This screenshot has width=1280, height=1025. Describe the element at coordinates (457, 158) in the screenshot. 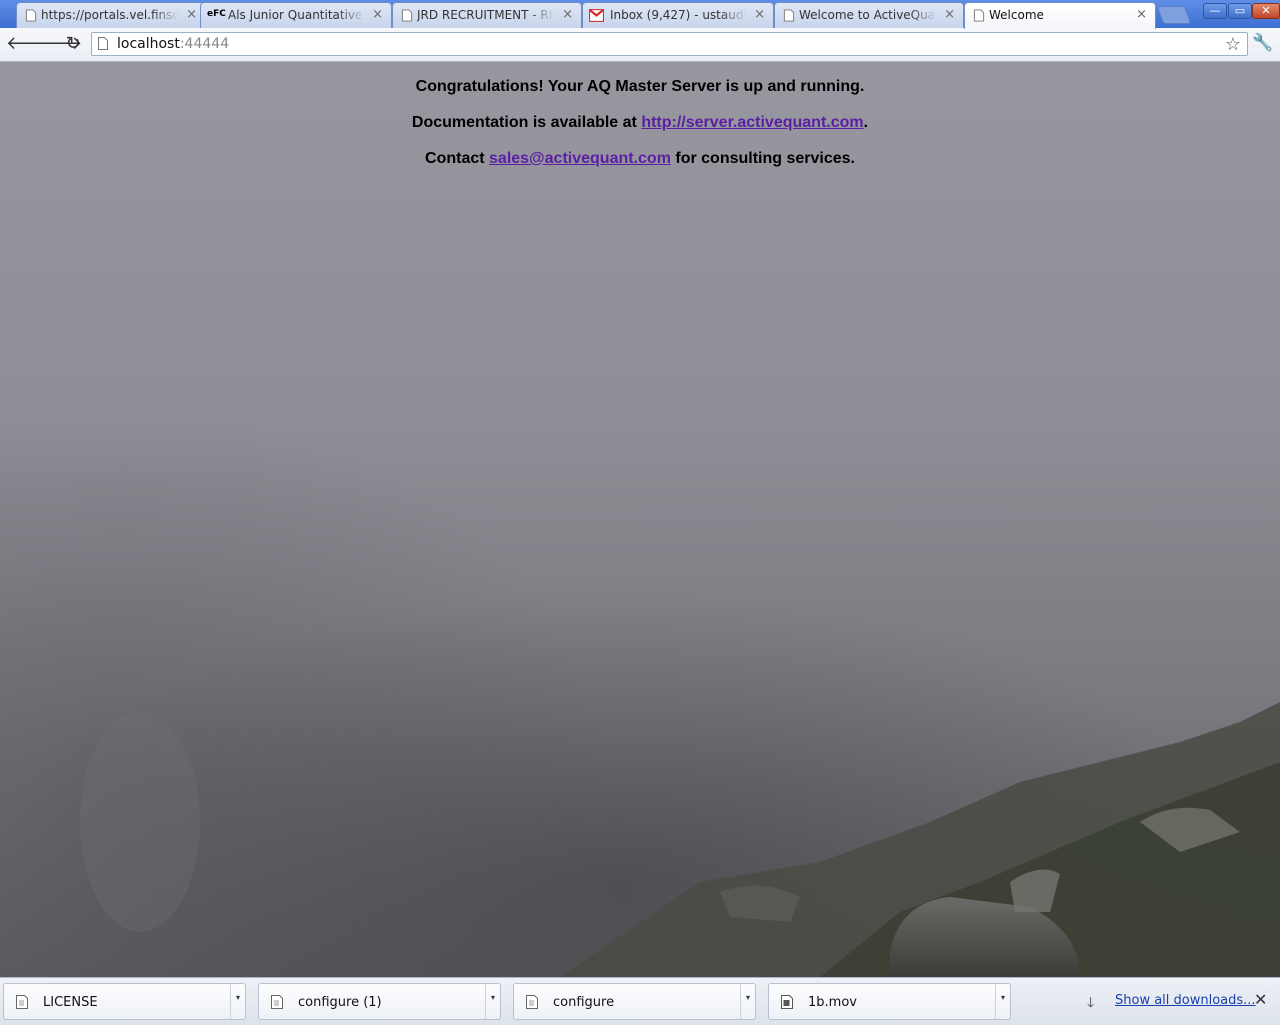

I see `contact-prefix: Contact` at that location.